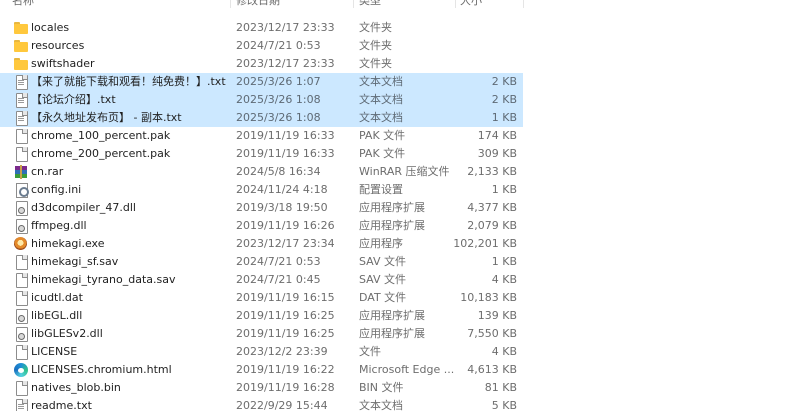  I want to click on file-row: ffmpeg.dll 2019/11/19 16:26 应用程序扩展 2,079 KB, so click(261, 226).